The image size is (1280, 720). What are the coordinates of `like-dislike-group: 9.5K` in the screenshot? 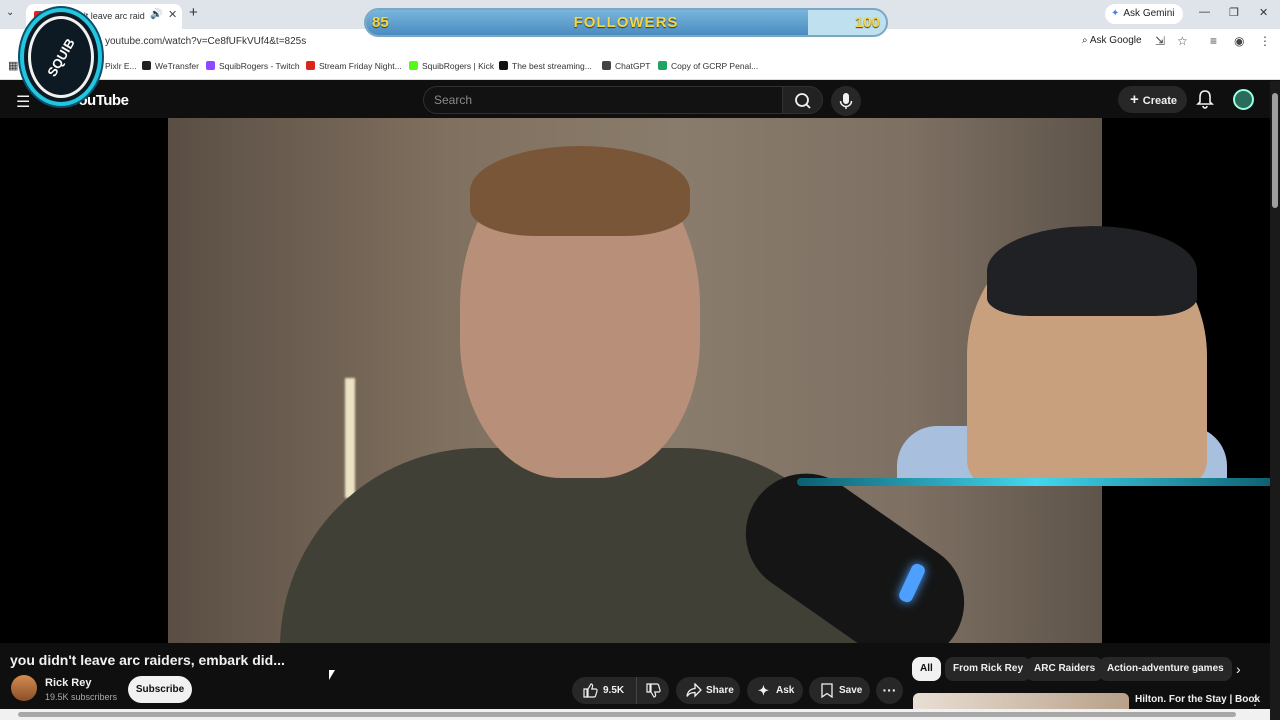 It's located at (620, 690).